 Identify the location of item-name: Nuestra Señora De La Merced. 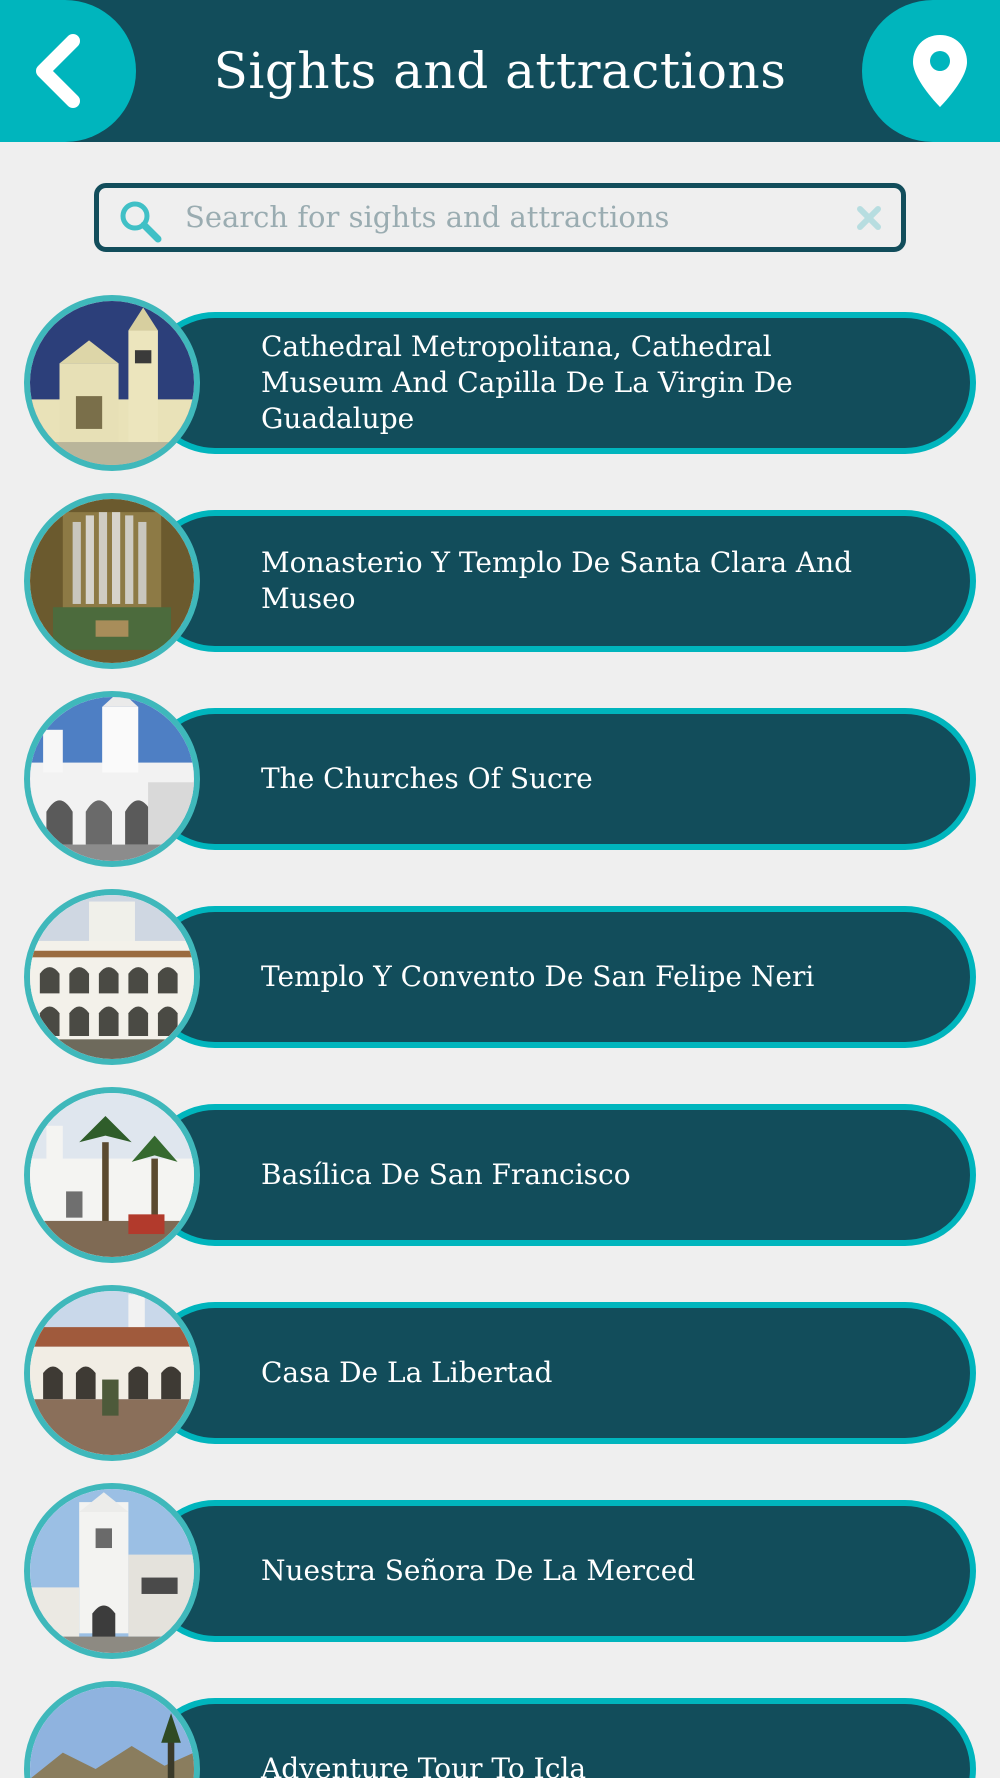
(478, 1570).